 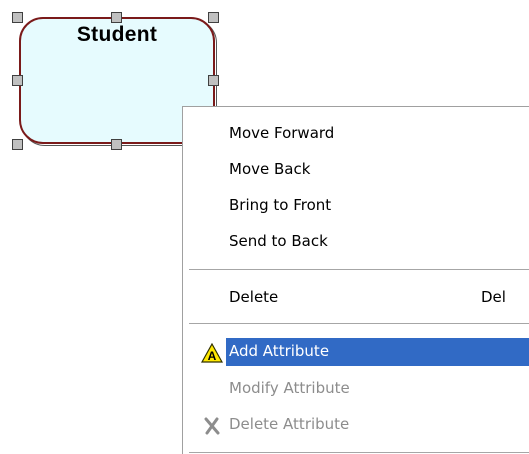 What do you see at coordinates (356, 133) in the screenshot?
I see `menu-item-move-forward: Move Forward` at bounding box center [356, 133].